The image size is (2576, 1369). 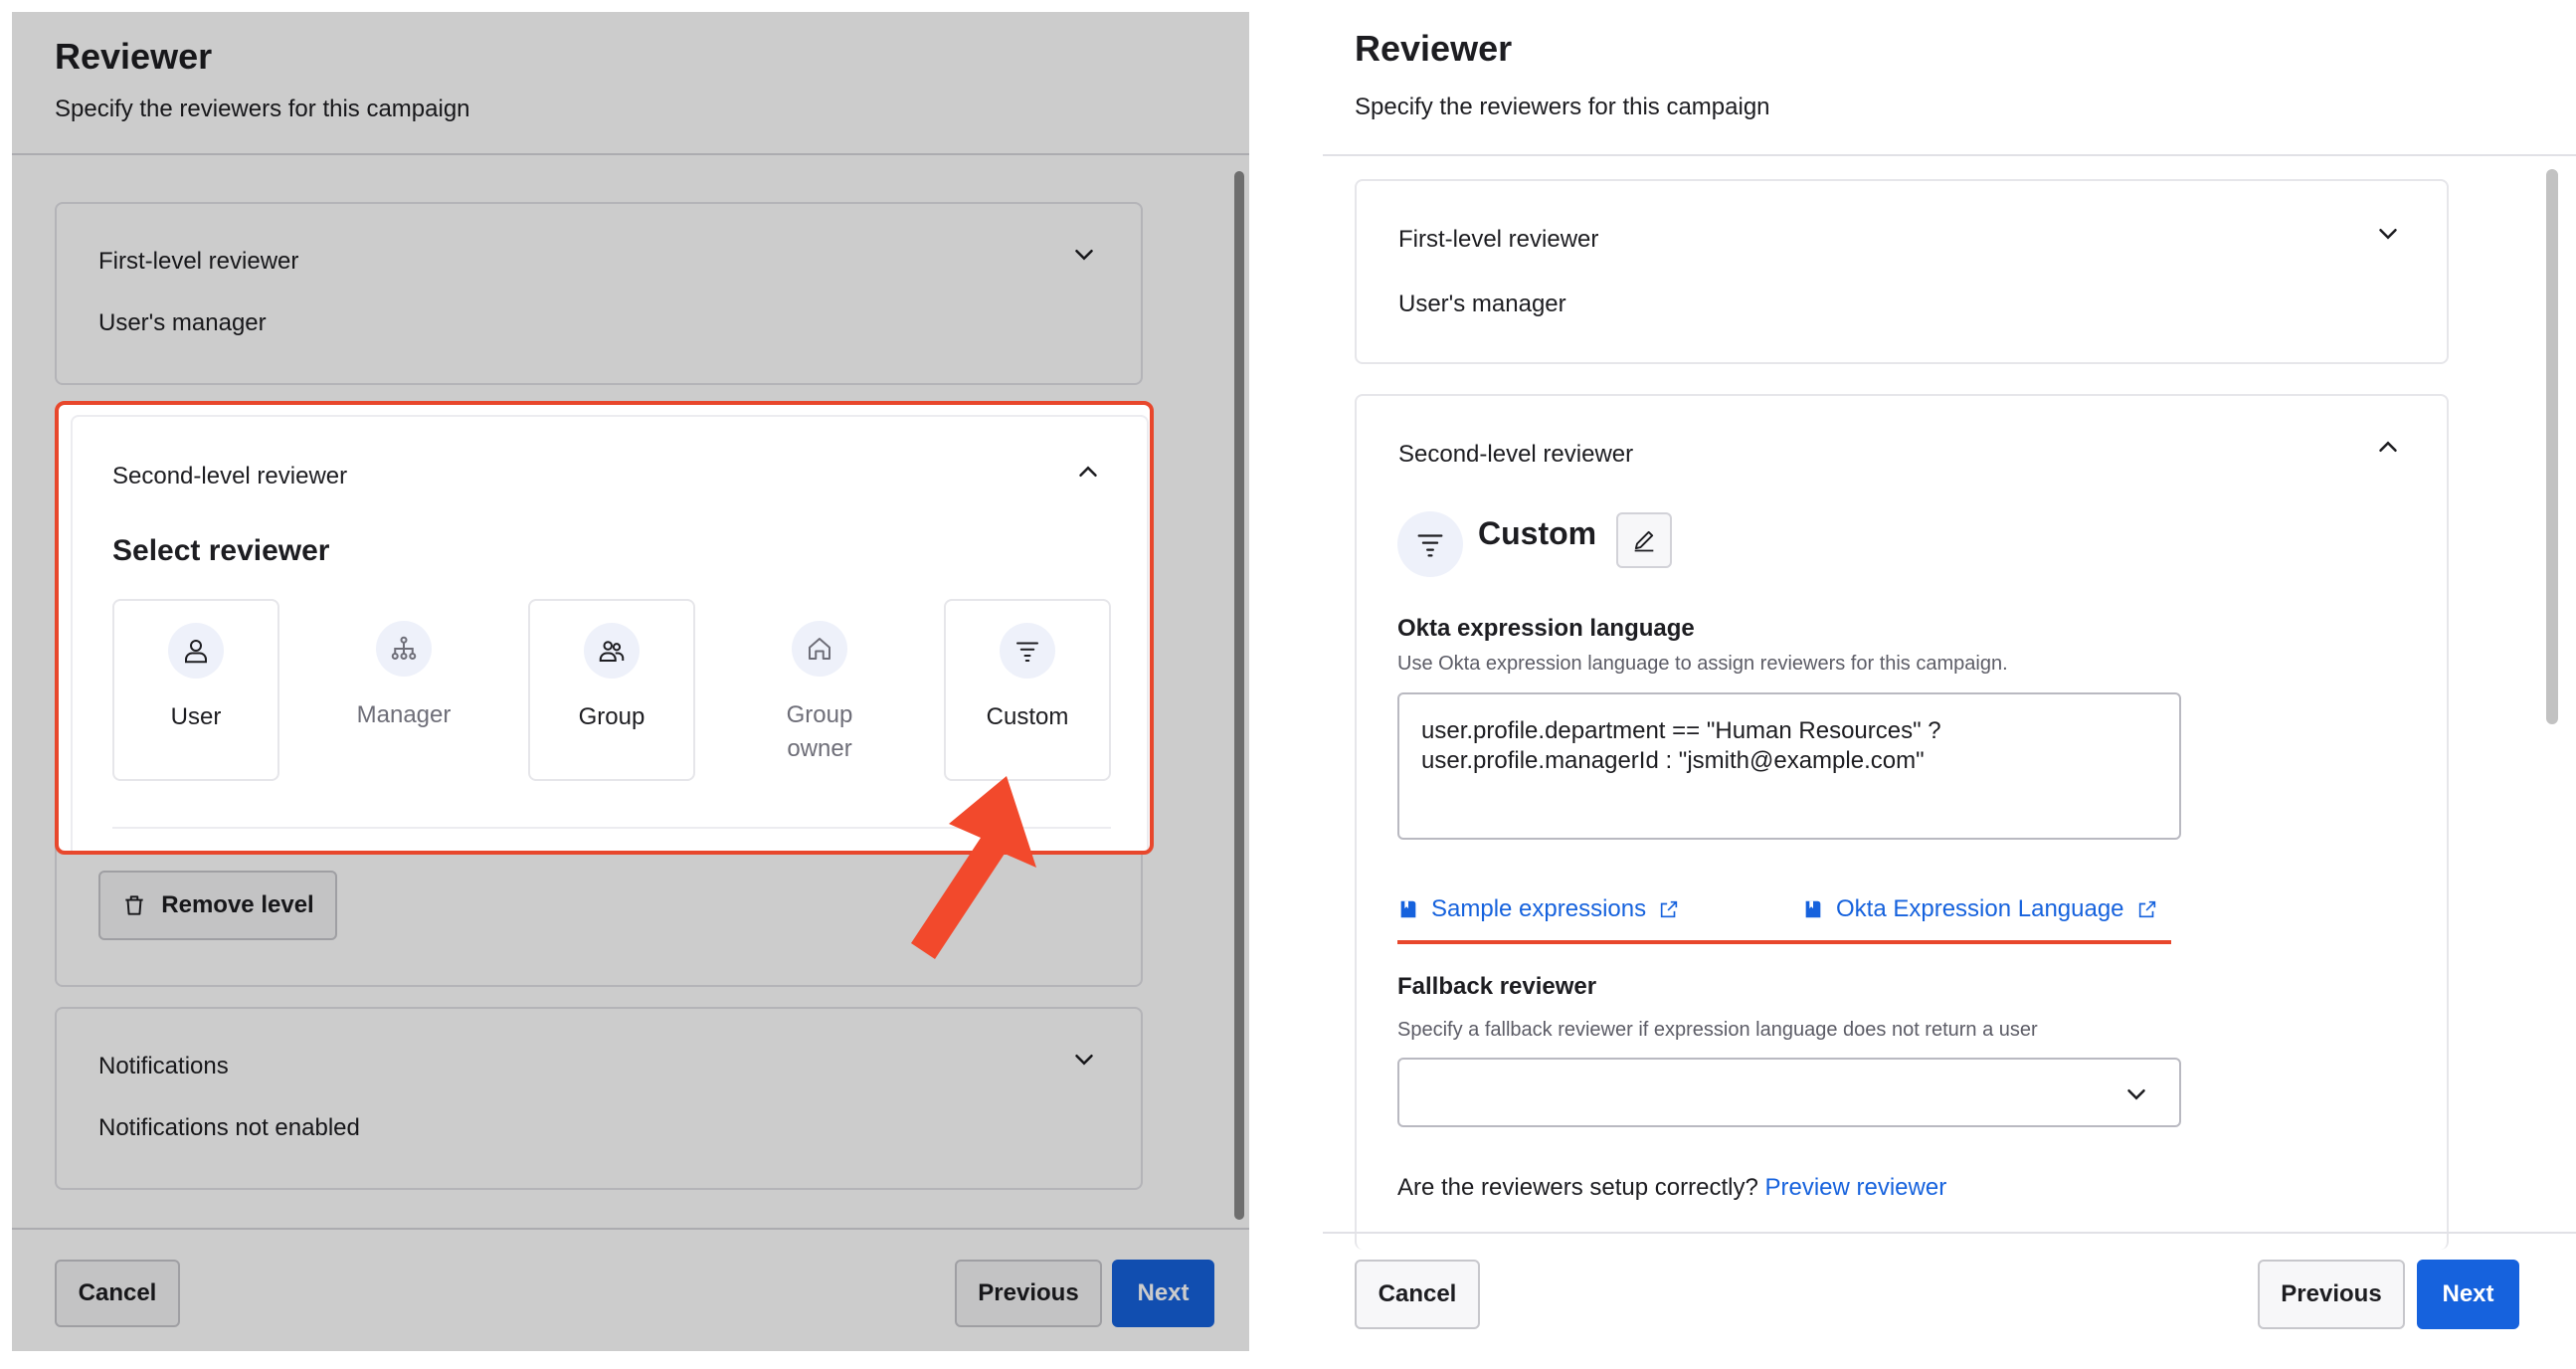 I want to click on annotation-arrow, so click(x=973, y=868).